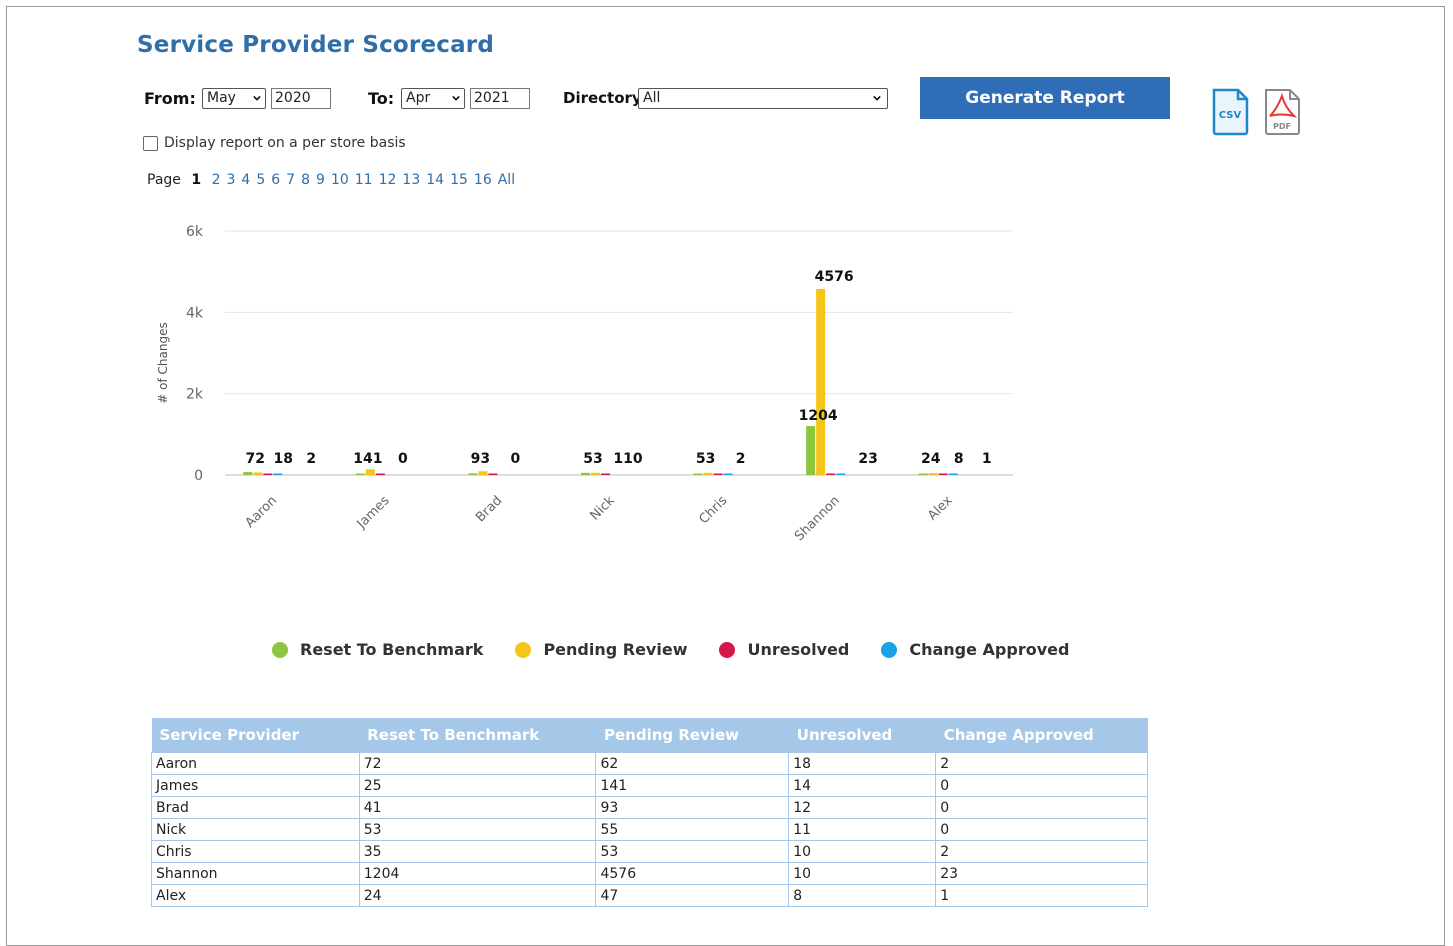 The height and width of the screenshot is (946, 1453). I want to click on directory-value: All, so click(652, 98).